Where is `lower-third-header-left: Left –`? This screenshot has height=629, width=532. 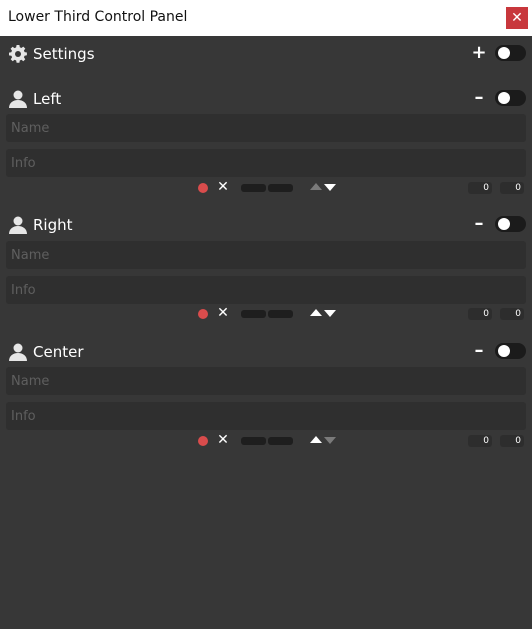
lower-third-header-left: Left – is located at coordinates (266, 99).